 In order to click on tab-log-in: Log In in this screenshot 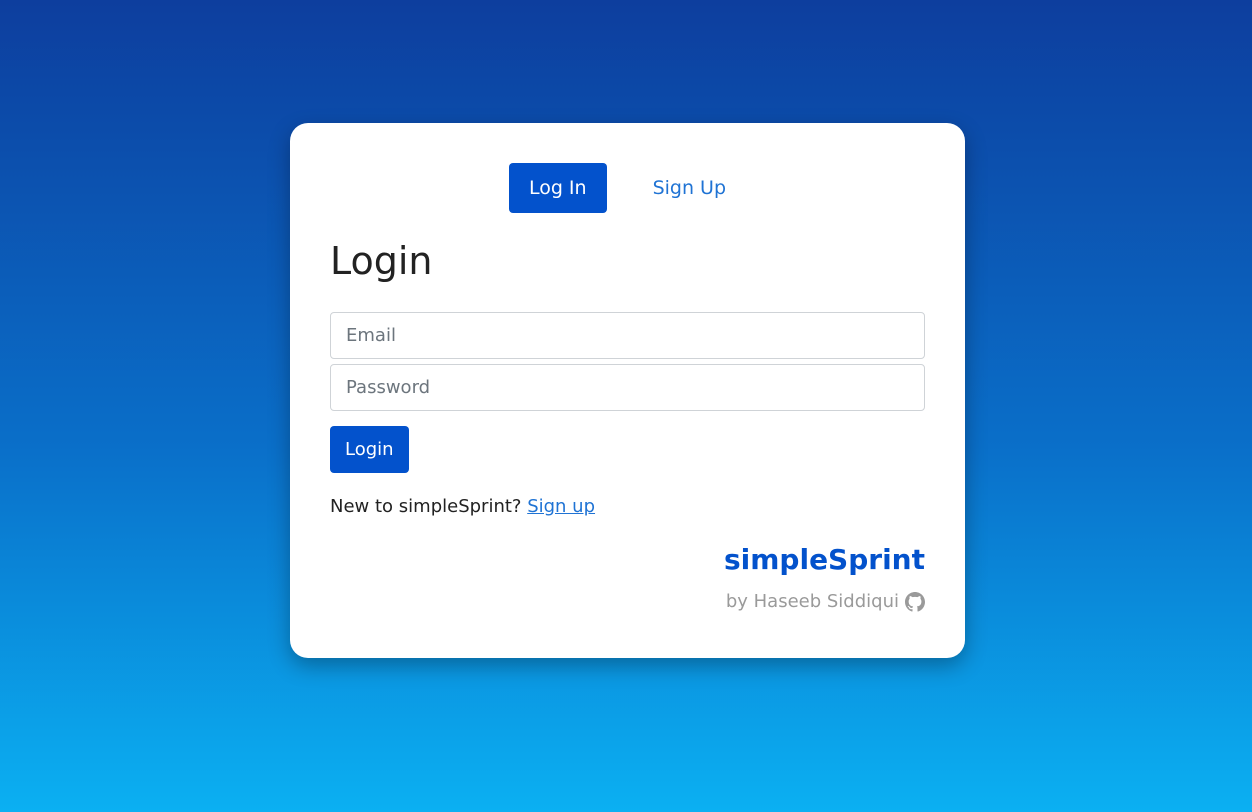, I will do `click(557, 188)`.